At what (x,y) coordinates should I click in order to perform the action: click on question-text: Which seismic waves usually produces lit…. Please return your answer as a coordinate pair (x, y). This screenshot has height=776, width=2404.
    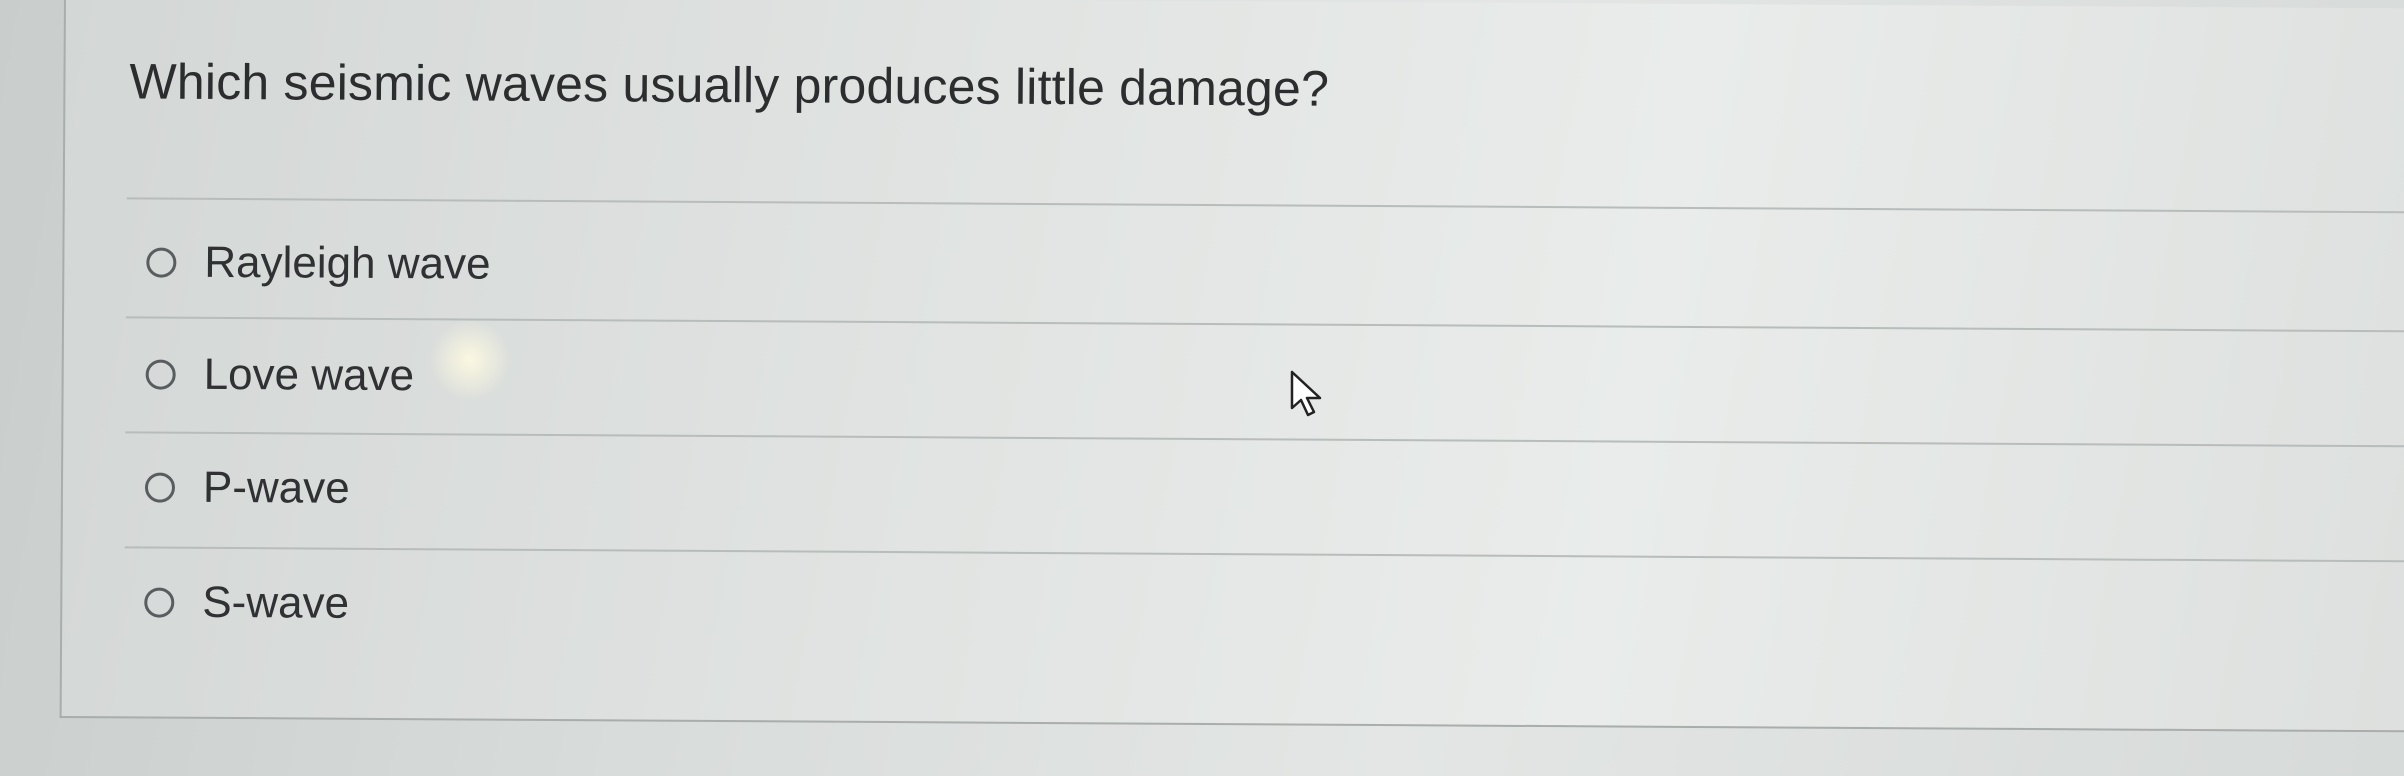
    Looking at the image, I should click on (729, 85).